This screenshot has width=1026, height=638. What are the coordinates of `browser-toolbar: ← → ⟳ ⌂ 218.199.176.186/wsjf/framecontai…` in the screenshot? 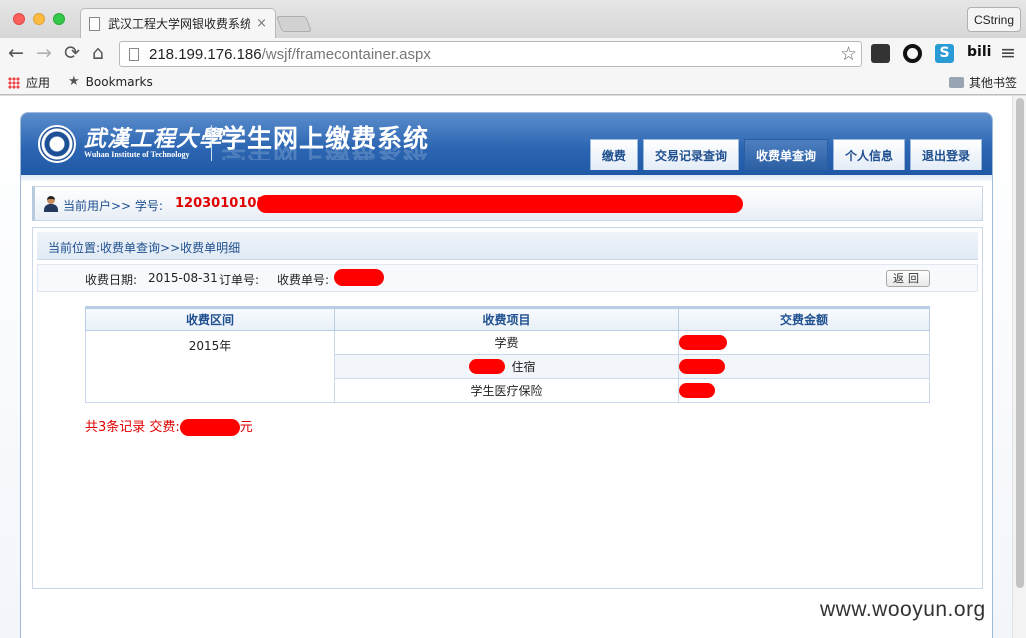 It's located at (513, 54).